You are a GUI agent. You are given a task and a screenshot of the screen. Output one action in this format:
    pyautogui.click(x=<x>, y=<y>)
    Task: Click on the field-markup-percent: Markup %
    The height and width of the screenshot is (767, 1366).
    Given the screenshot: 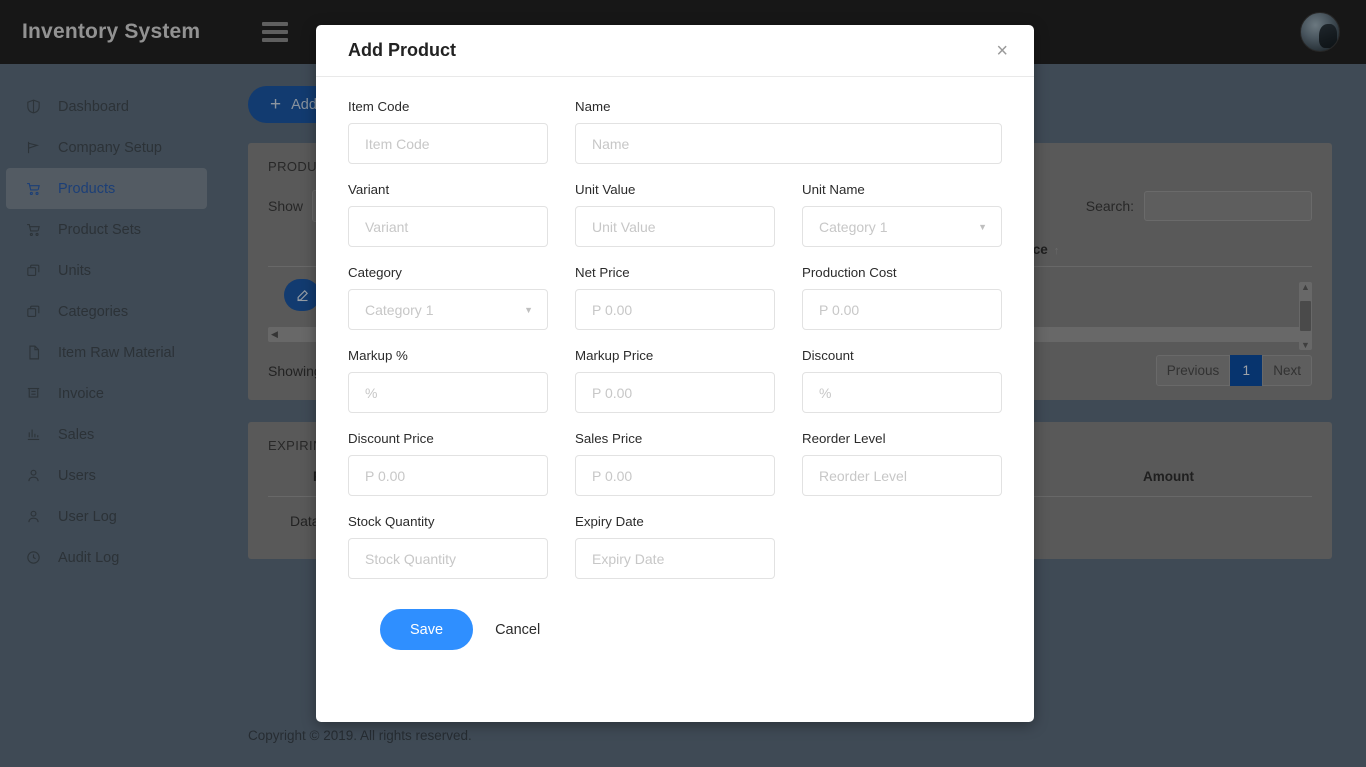 What is the action you would take?
    pyautogui.click(x=448, y=380)
    